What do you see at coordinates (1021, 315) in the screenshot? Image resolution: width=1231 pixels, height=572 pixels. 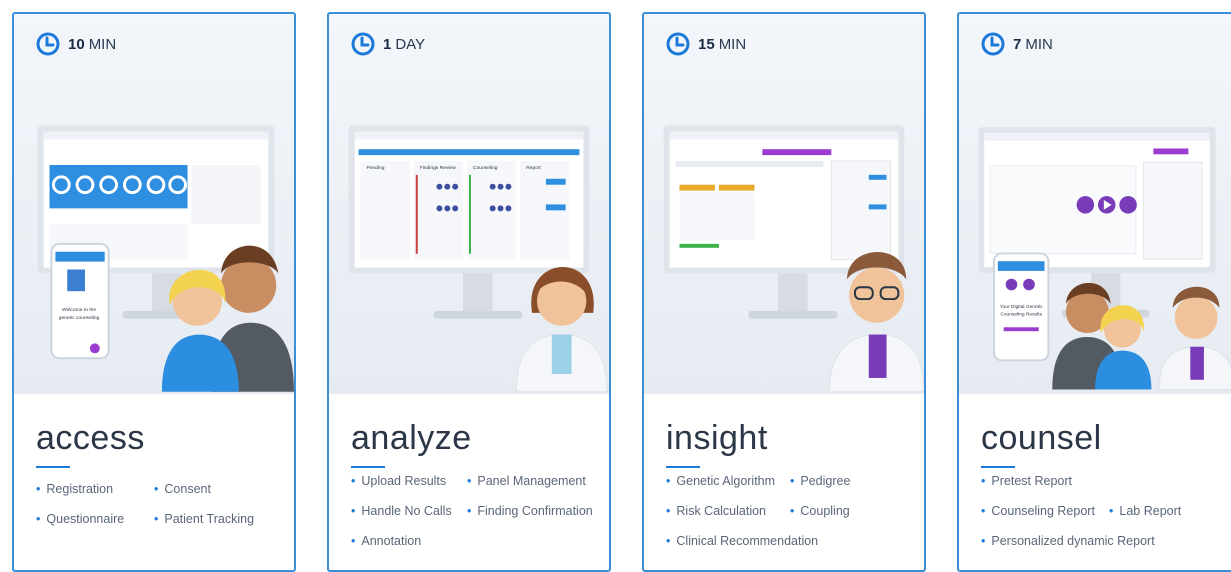 I see `svg-text: Counseling Results` at bounding box center [1021, 315].